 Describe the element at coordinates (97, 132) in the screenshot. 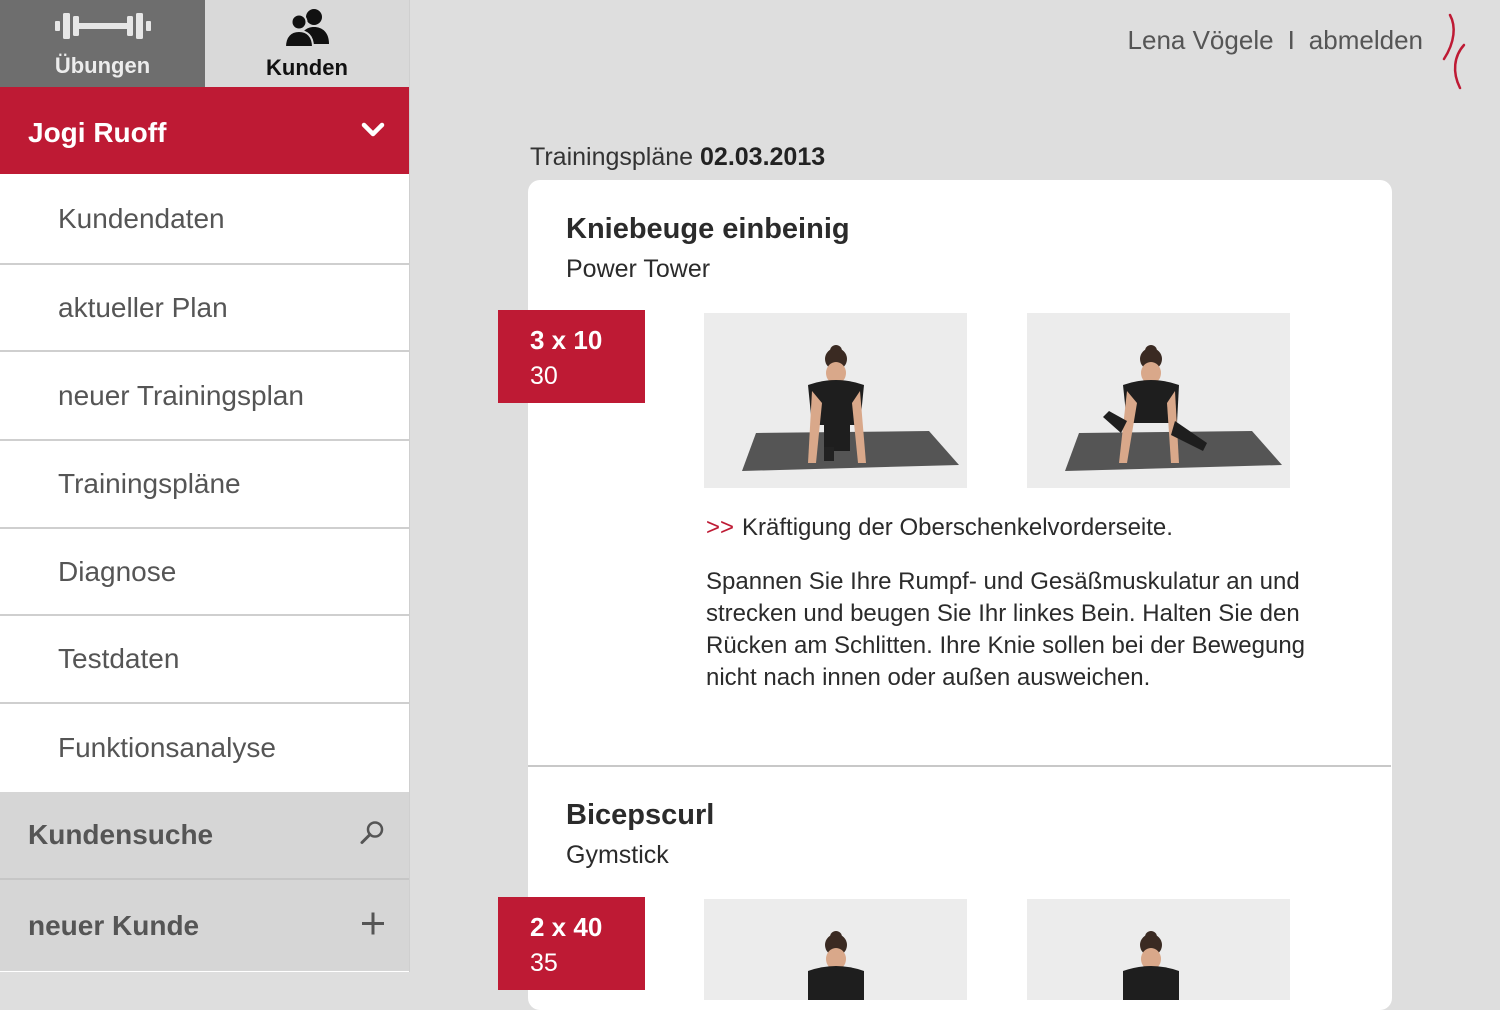

I see `client-name: Jogi Ruoff` at that location.